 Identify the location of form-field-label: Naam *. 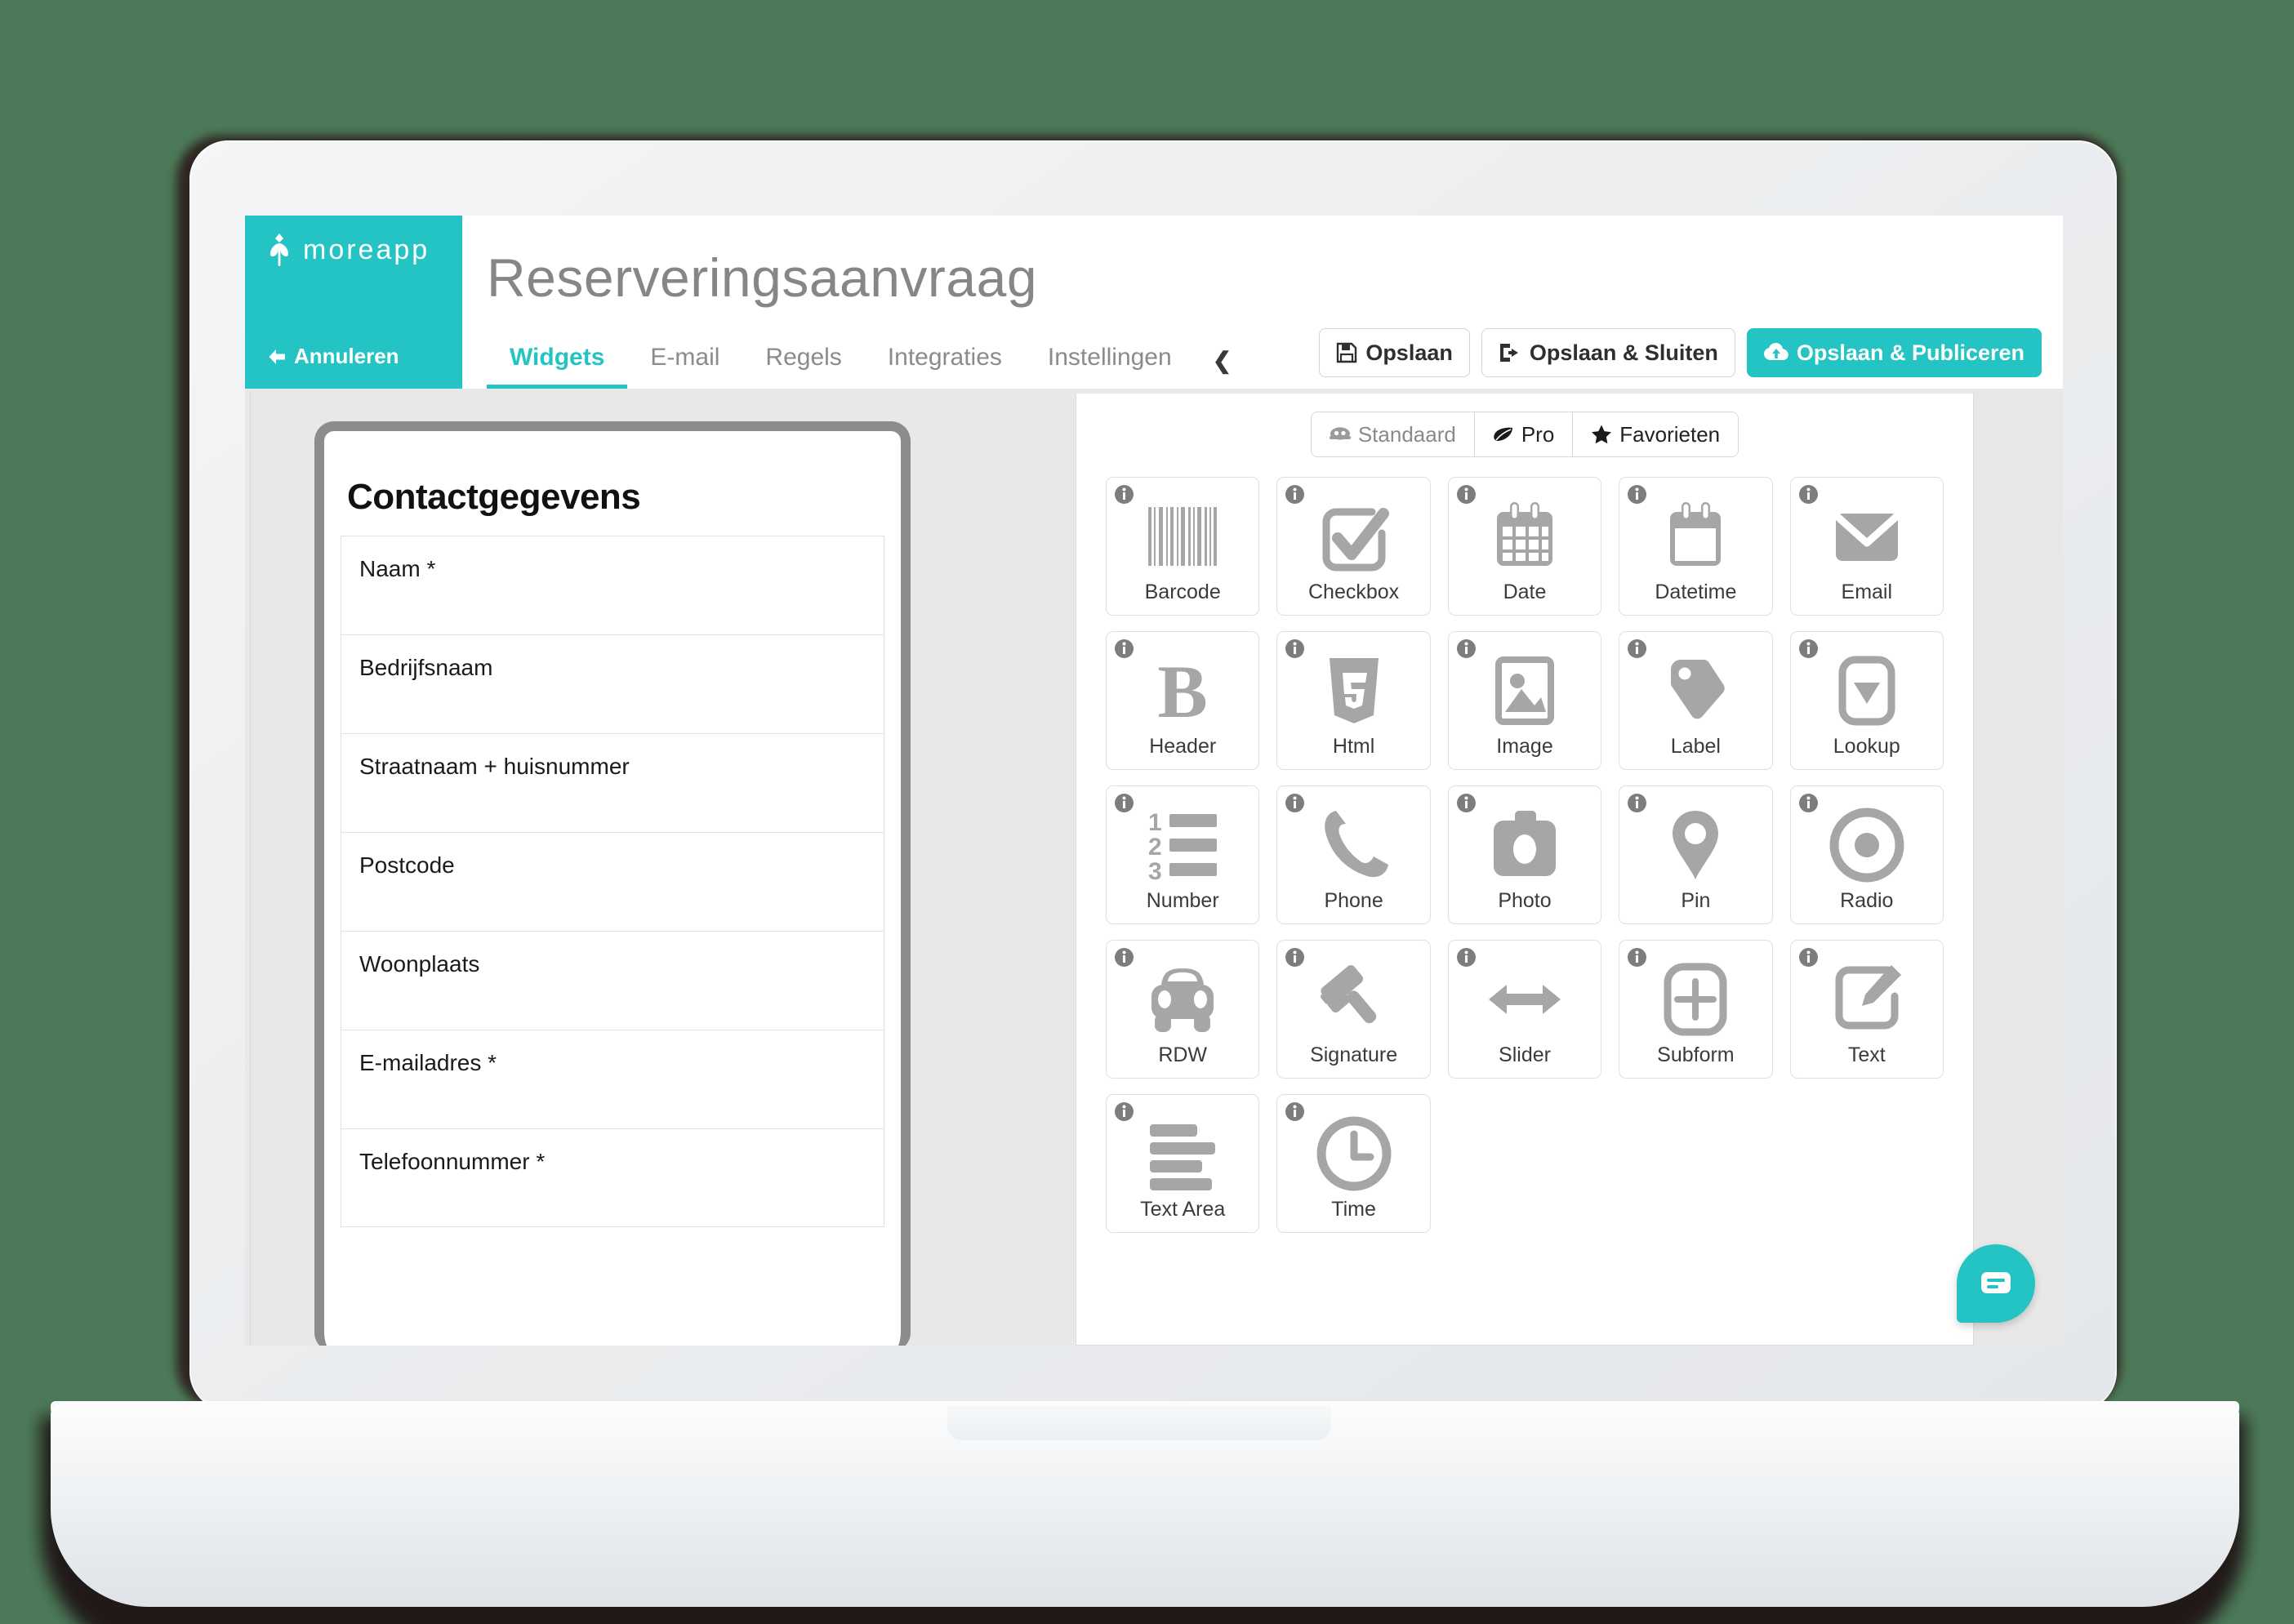
(397, 568).